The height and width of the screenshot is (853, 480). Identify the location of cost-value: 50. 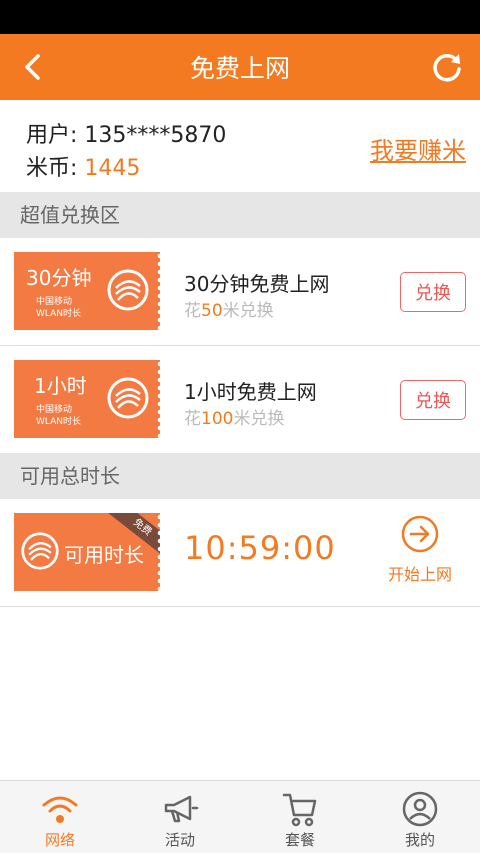
(212, 311).